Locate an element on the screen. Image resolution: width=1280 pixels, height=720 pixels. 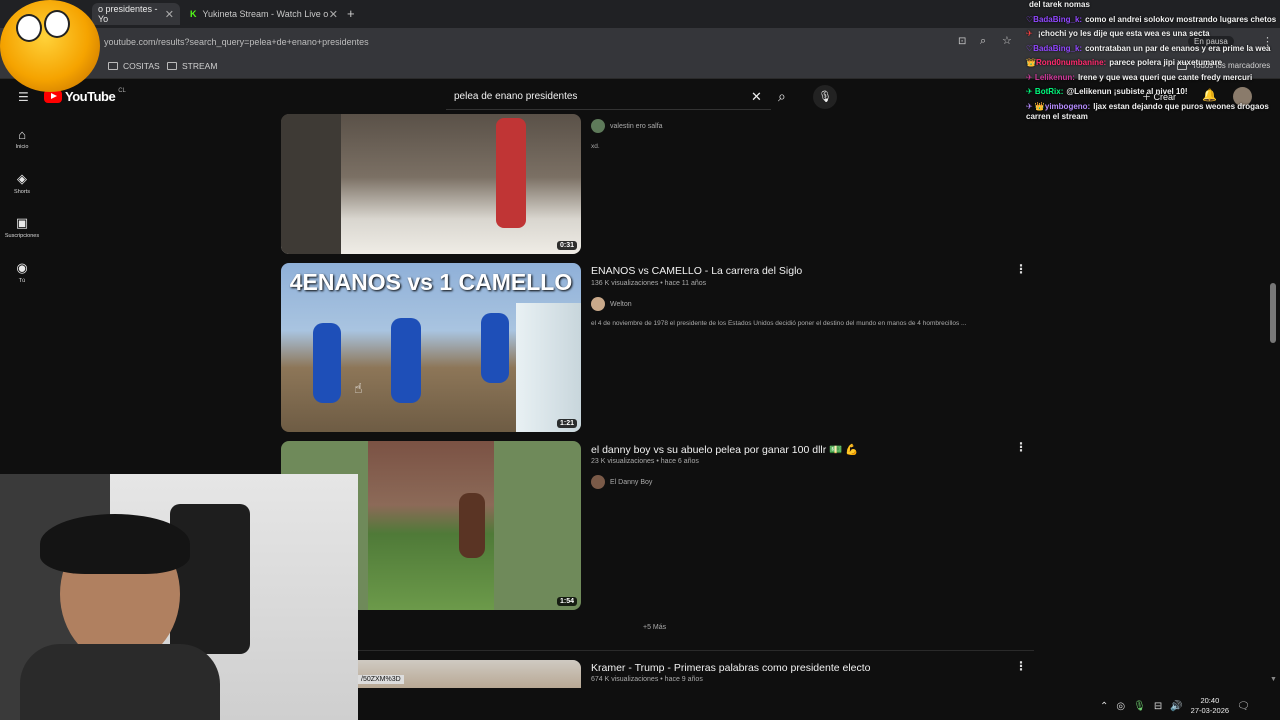
show-more-button: +5 Más is located at coordinates (654, 627).